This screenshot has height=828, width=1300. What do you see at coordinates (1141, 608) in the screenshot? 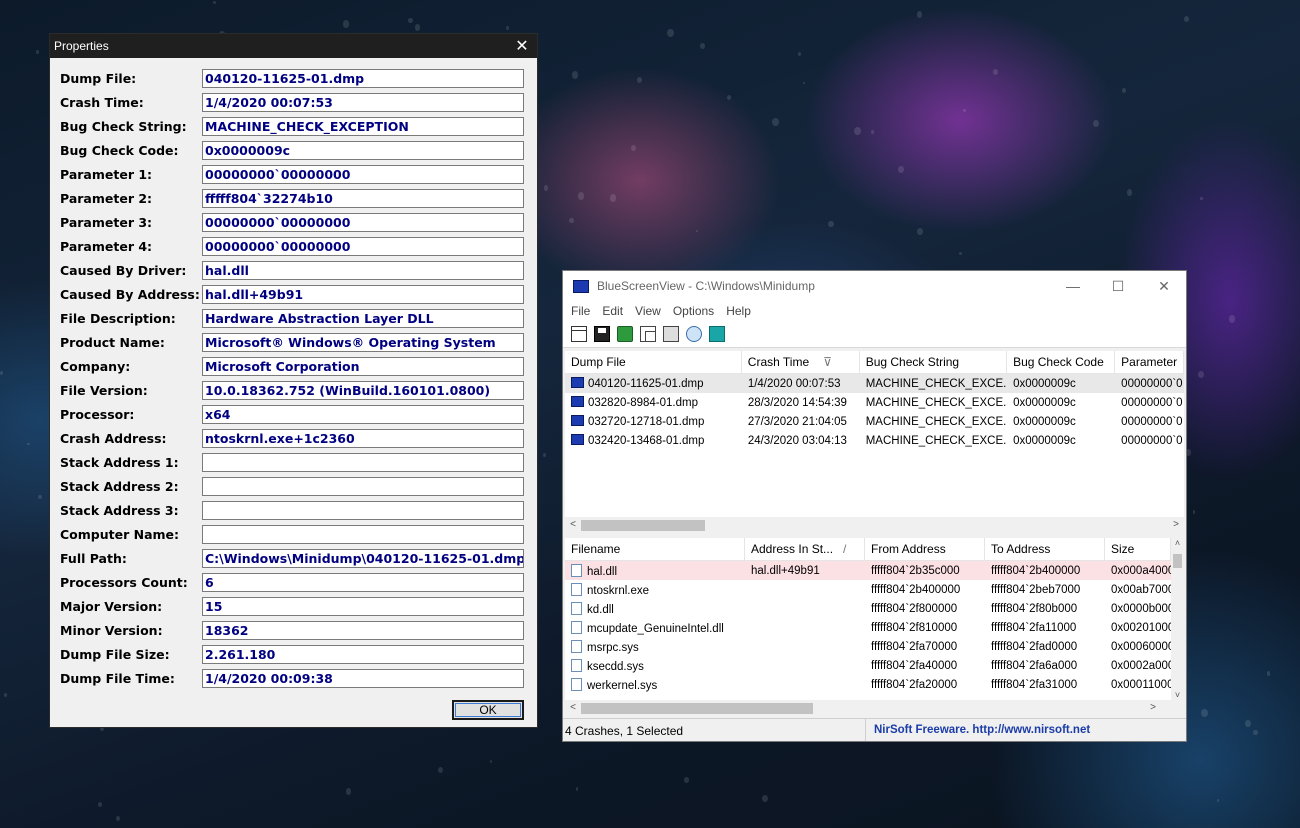
I see `cell-size: 0x0000b000` at bounding box center [1141, 608].